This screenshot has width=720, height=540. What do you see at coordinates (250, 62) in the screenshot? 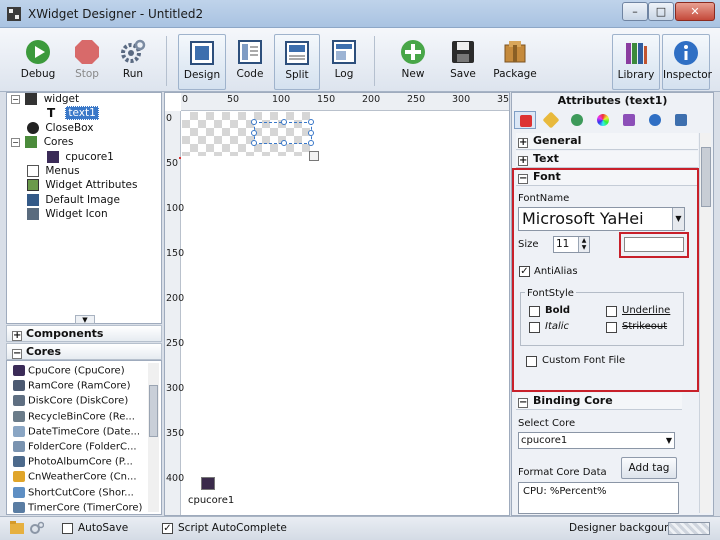
I see `code-button: Code` at bounding box center [250, 62].